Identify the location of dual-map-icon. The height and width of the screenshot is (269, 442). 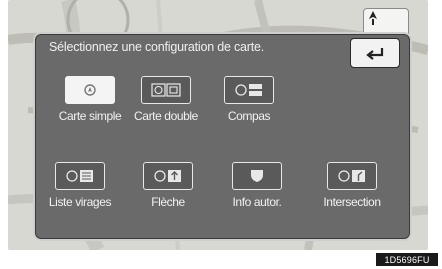
(166, 90).